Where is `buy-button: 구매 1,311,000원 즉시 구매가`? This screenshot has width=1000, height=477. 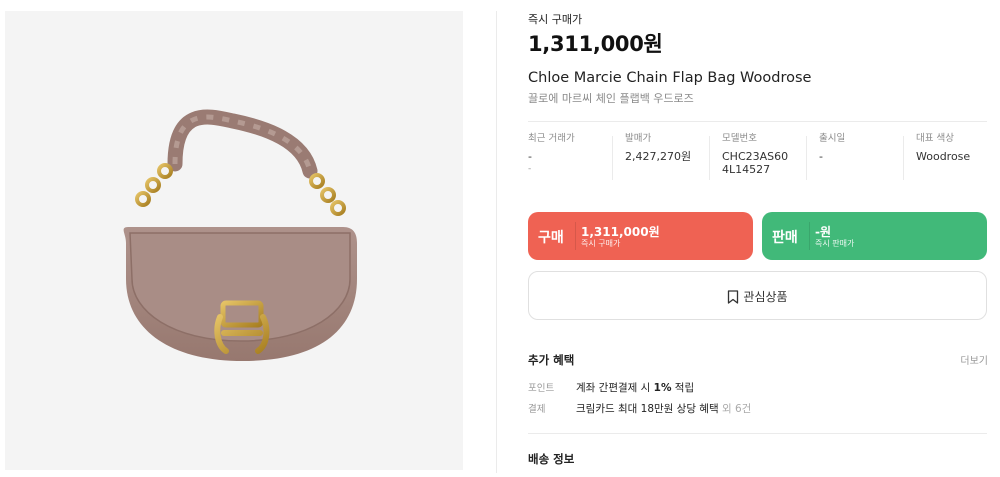
buy-button: 구매 1,311,000원 즉시 구매가 is located at coordinates (640, 236).